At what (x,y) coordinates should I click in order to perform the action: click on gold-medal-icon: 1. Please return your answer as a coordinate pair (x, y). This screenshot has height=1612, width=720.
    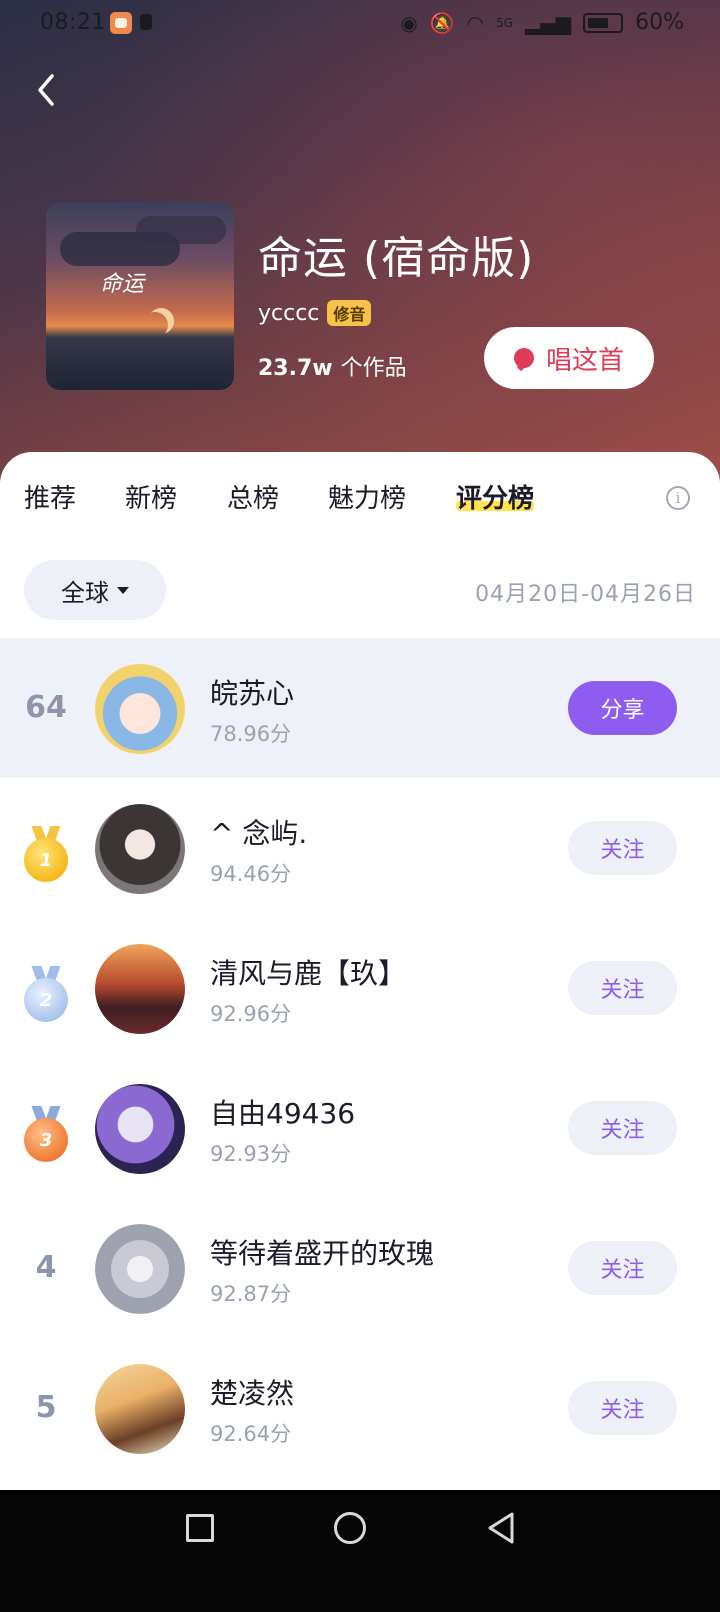
    Looking at the image, I should click on (46, 856).